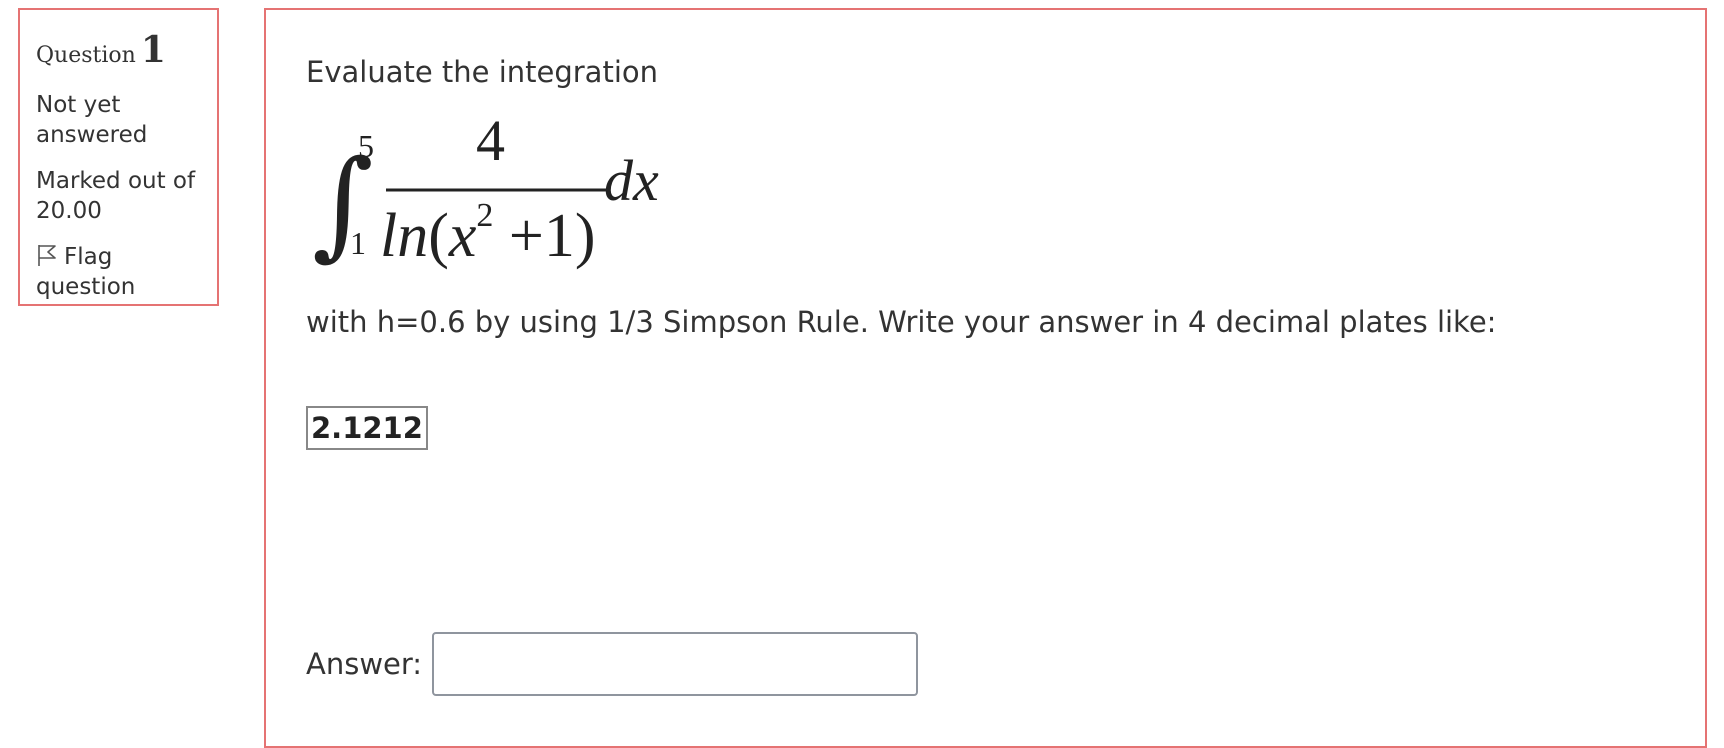 This screenshot has width=1724, height=748. Describe the element at coordinates (92, 120) in the screenshot. I see `question-state: Not yet answered` at that location.